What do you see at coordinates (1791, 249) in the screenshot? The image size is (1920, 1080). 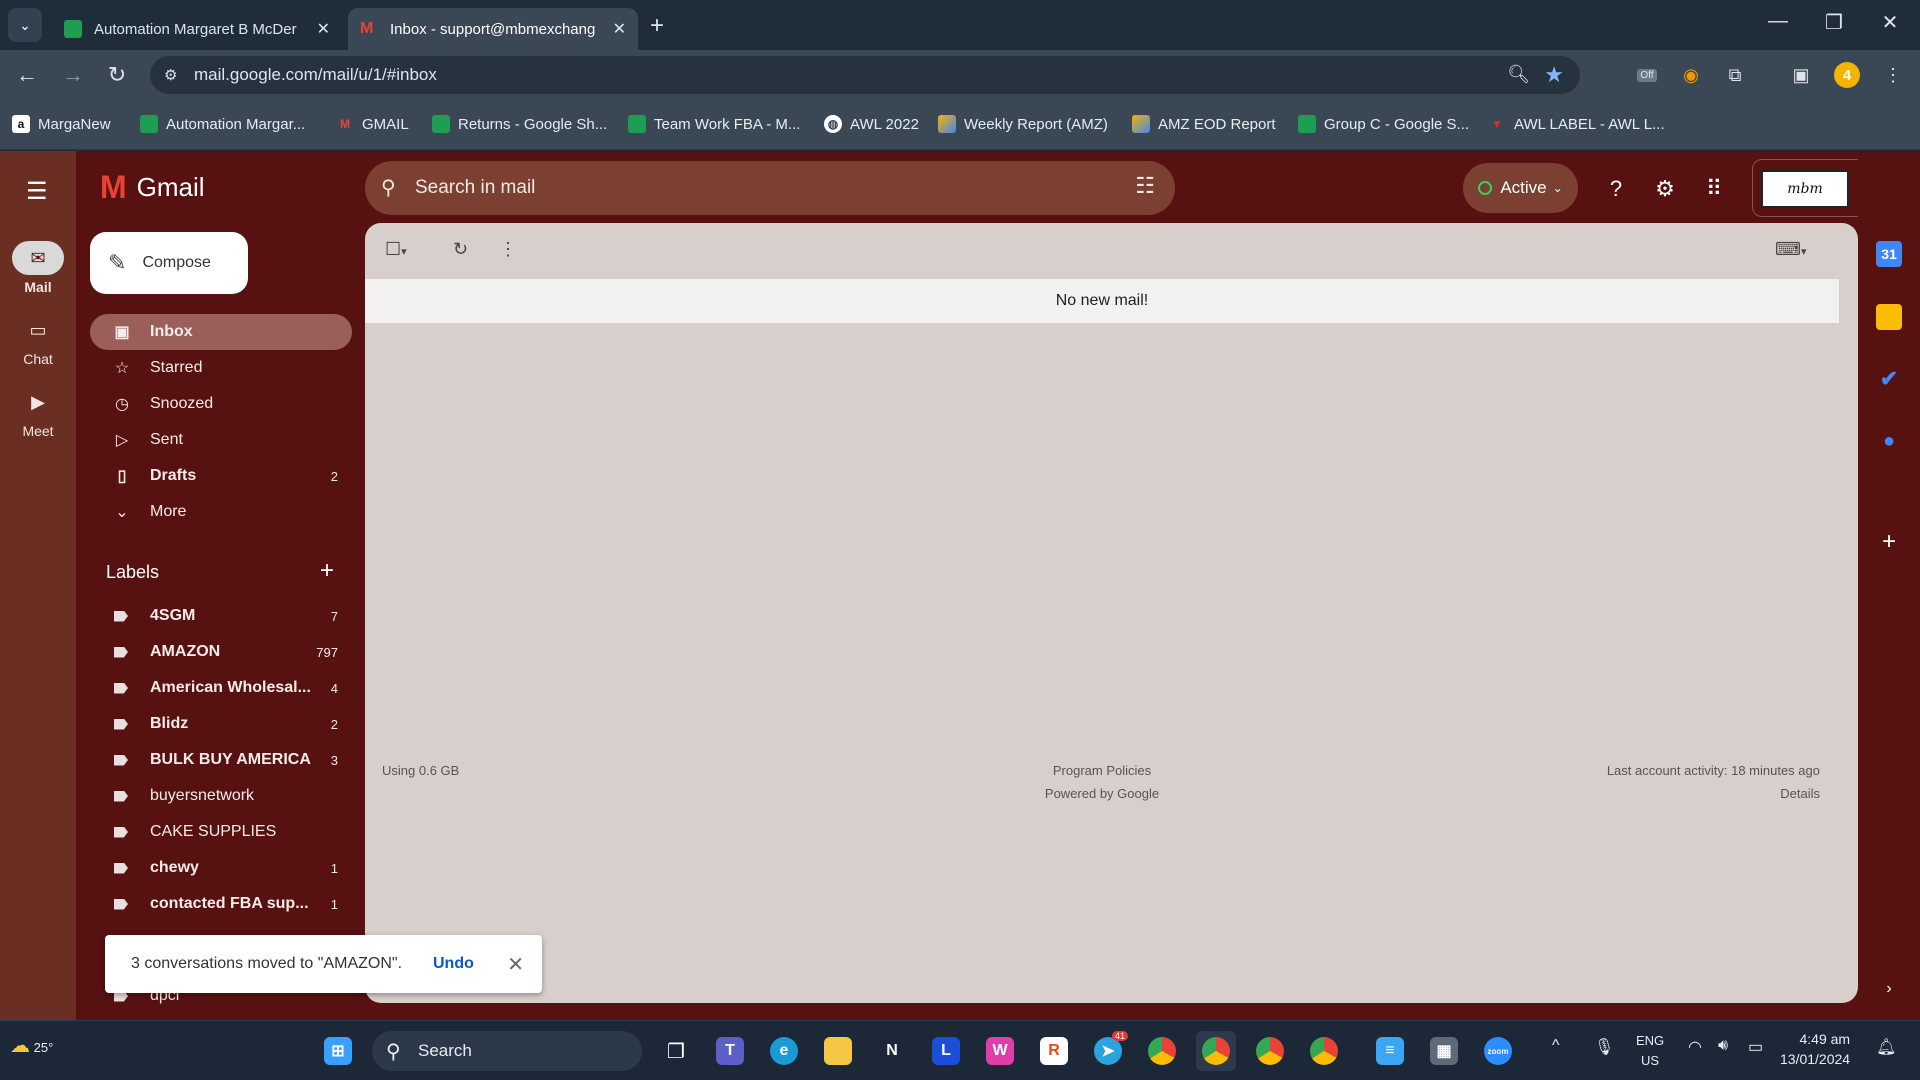 I see `keyboard-icon: ⌨▾` at bounding box center [1791, 249].